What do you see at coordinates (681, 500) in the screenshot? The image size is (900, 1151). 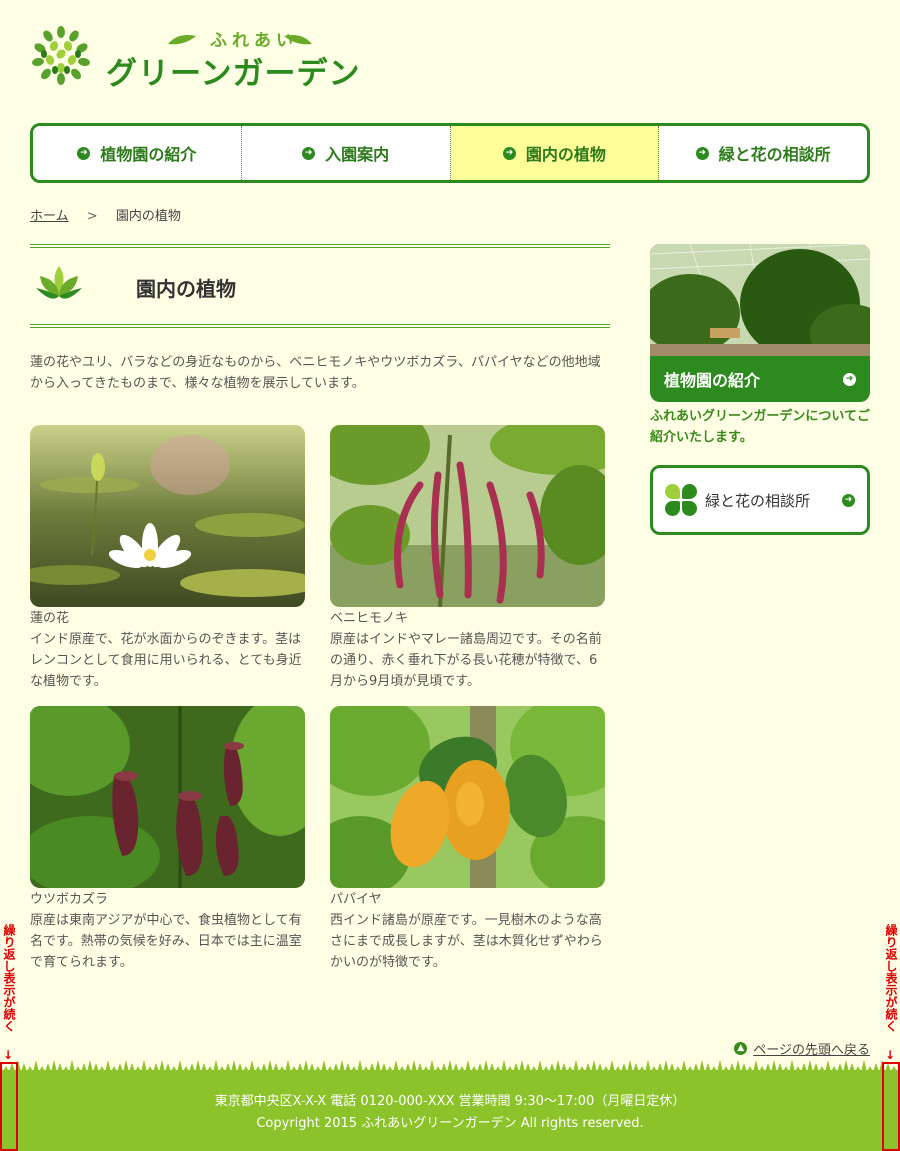 I see `clover-icon` at bounding box center [681, 500].